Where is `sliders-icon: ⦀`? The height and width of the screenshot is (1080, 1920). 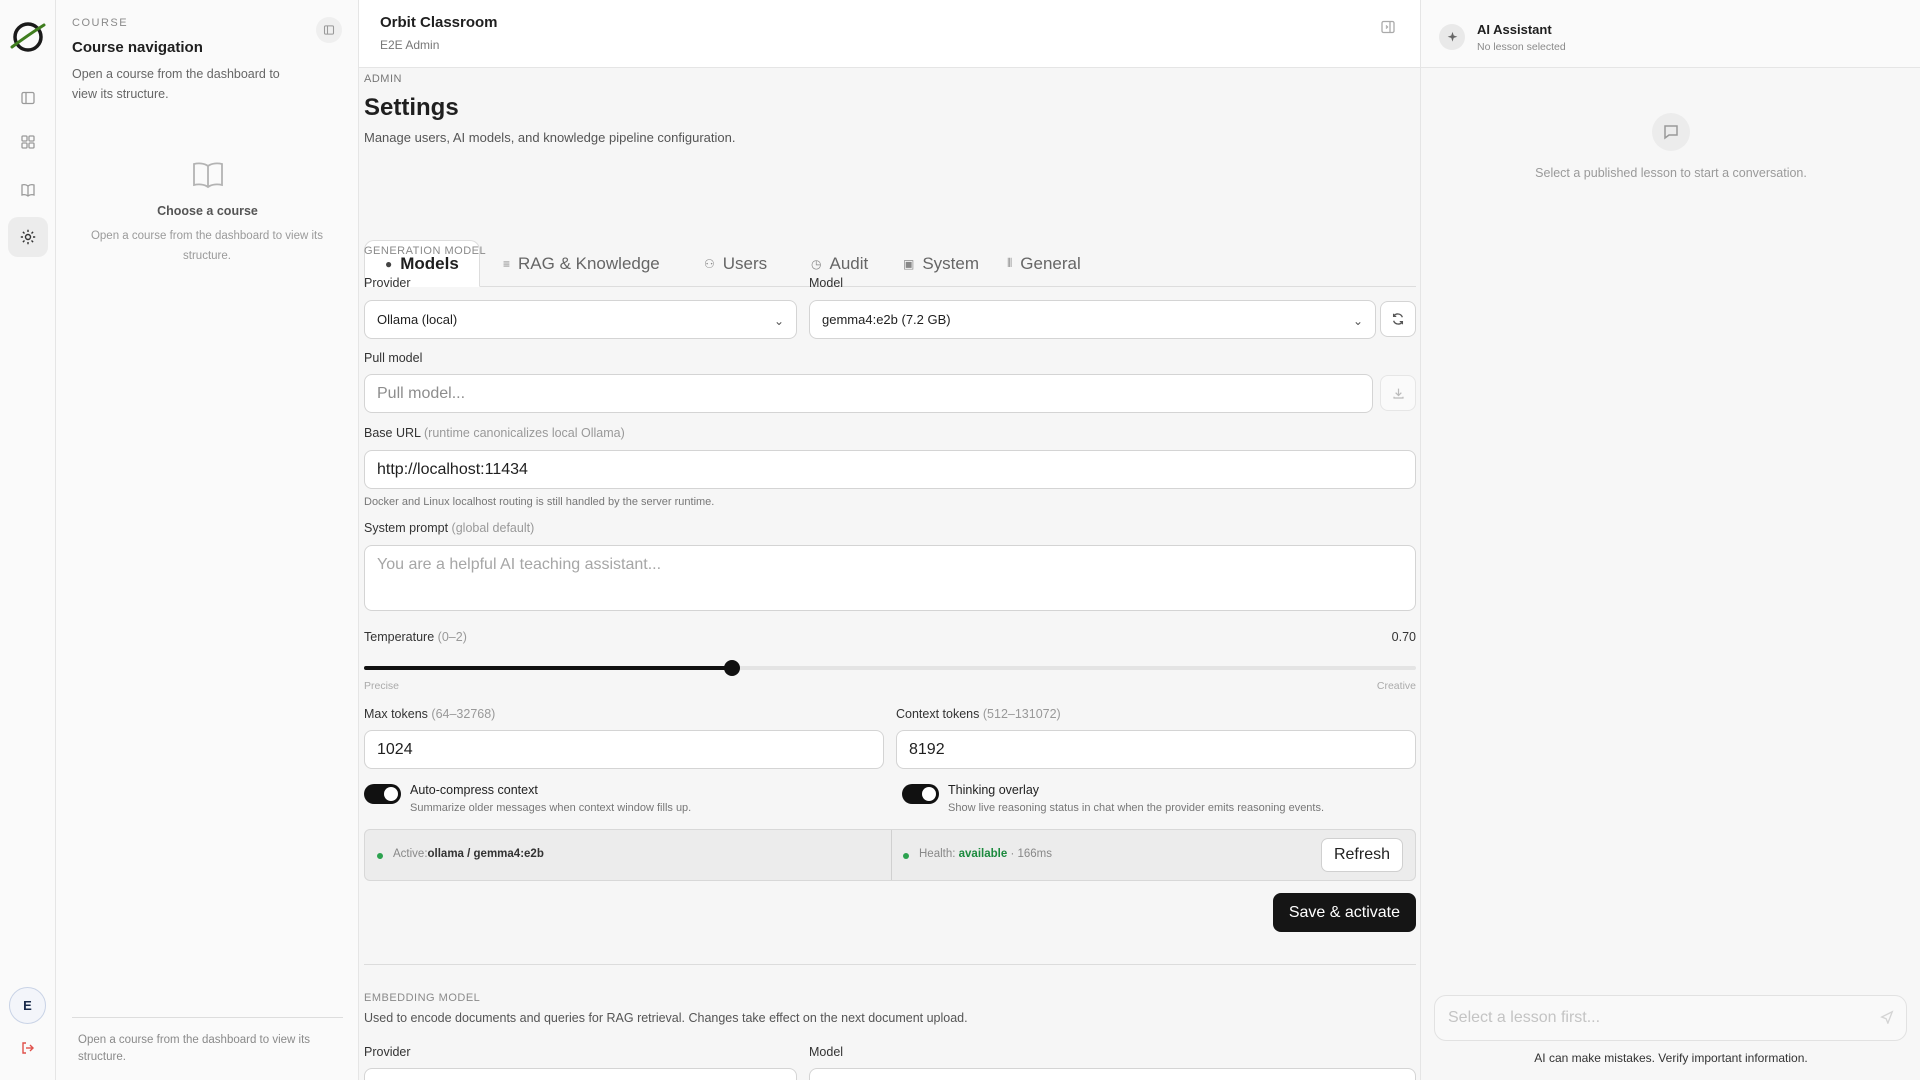 sliders-icon: ⦀ is located at coordinates (1010, 263).